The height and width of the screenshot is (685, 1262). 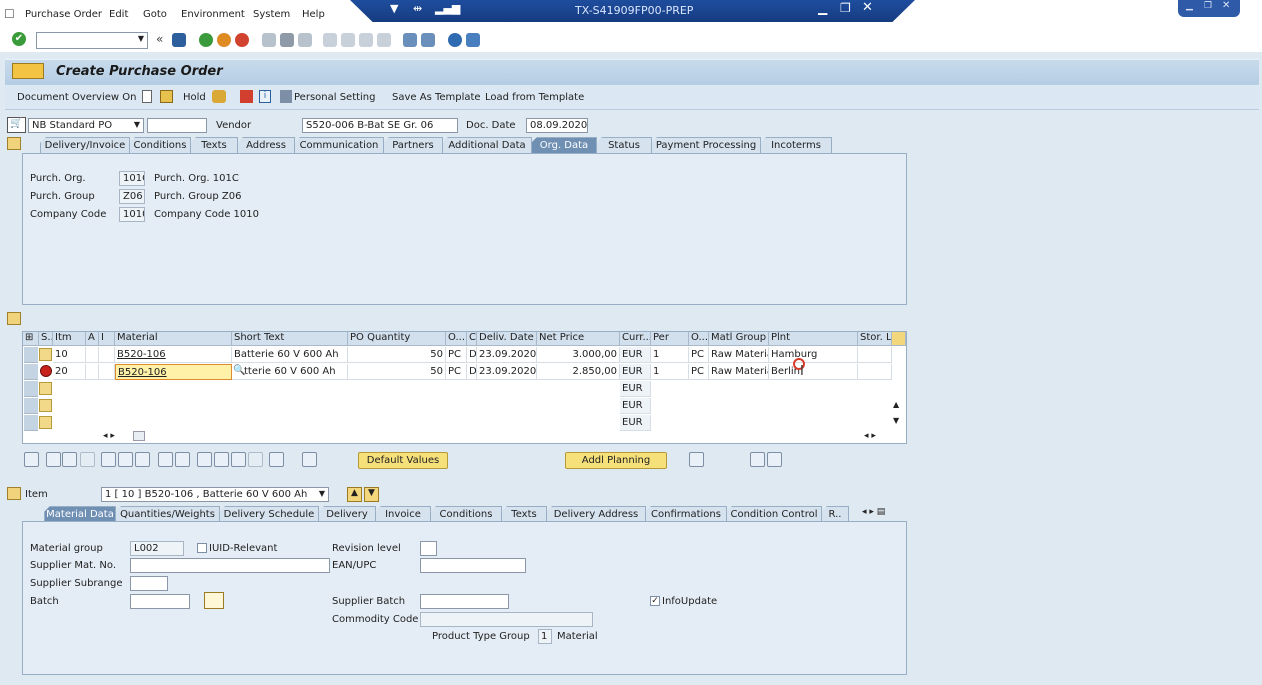 I want to click on column-header: Per, so click(x=670, y=339).